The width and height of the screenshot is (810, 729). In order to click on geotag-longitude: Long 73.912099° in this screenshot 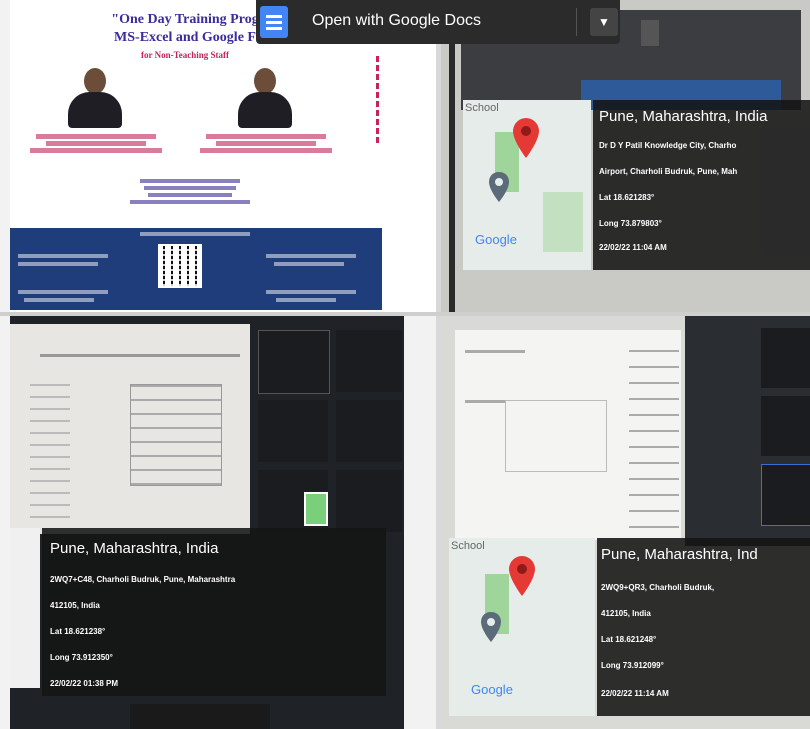, I will do `click(632, 665)`.